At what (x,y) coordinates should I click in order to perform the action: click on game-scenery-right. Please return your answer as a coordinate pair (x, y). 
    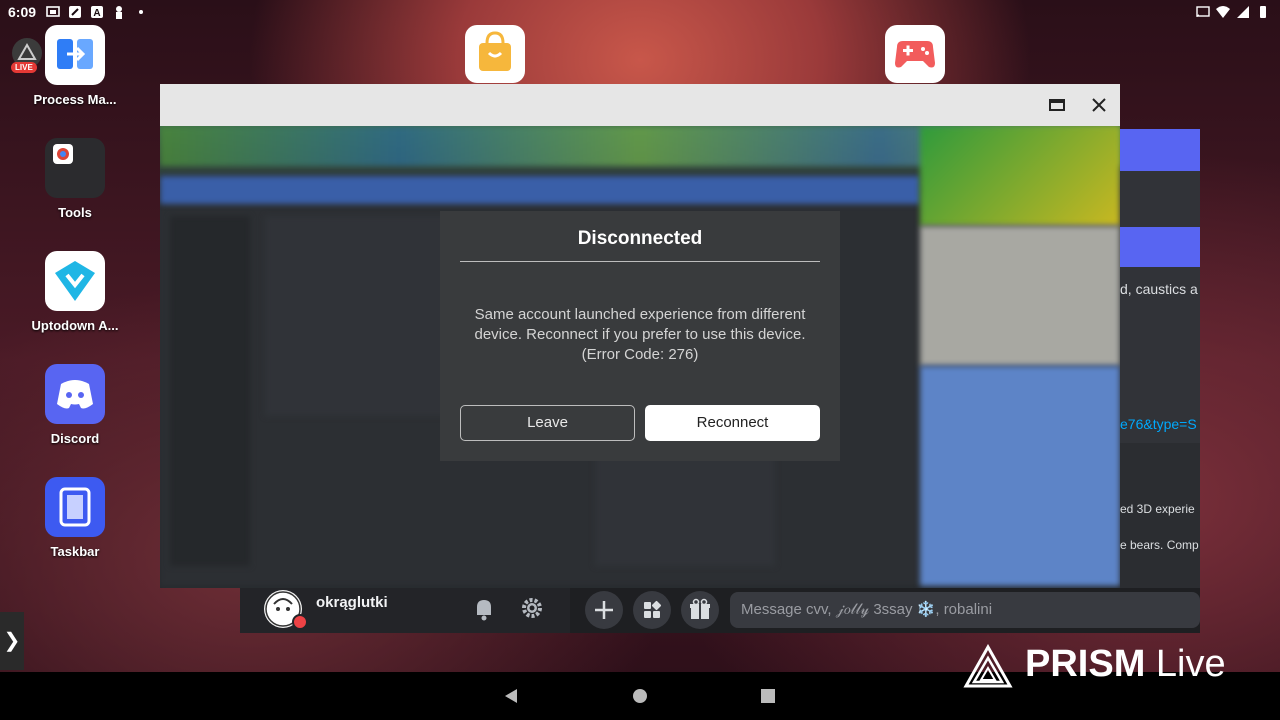
    Looking at the image, I should click on (1020, 176).